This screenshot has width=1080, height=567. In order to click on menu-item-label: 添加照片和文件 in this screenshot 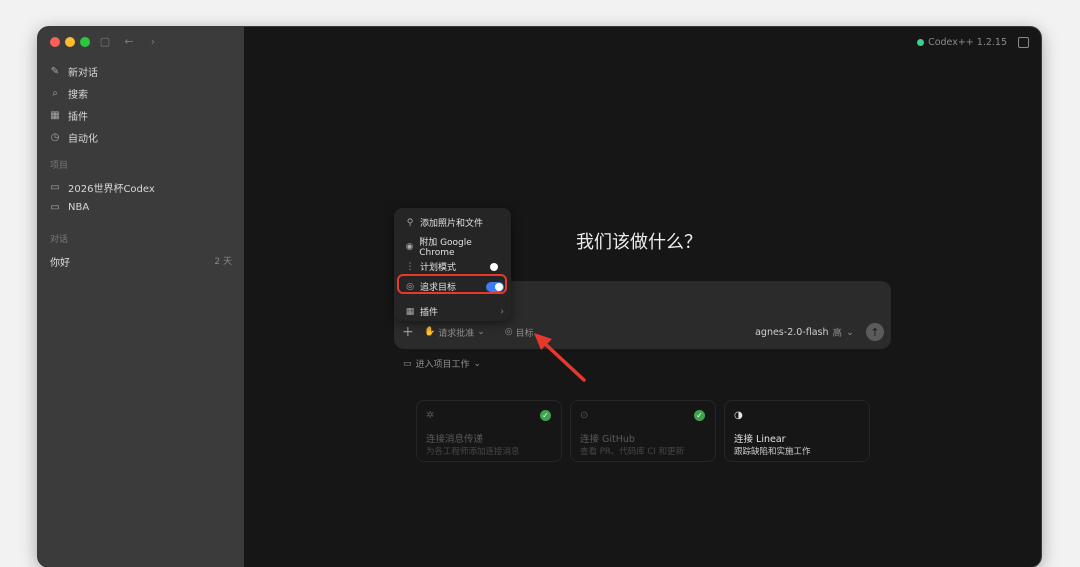, I will do `click(452, 224)`.